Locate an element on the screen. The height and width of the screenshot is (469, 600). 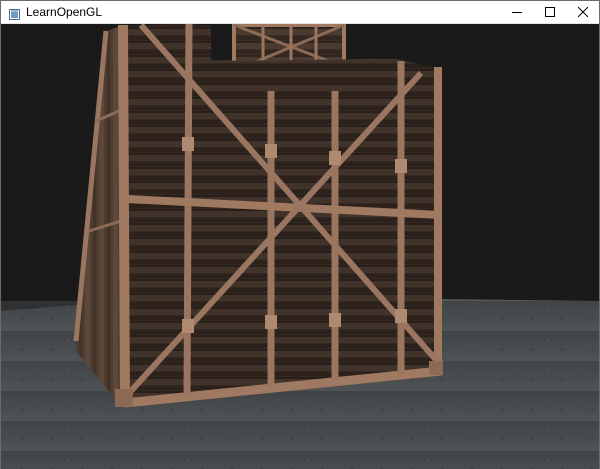
minimize-icon is located at coordinates (516, 12).